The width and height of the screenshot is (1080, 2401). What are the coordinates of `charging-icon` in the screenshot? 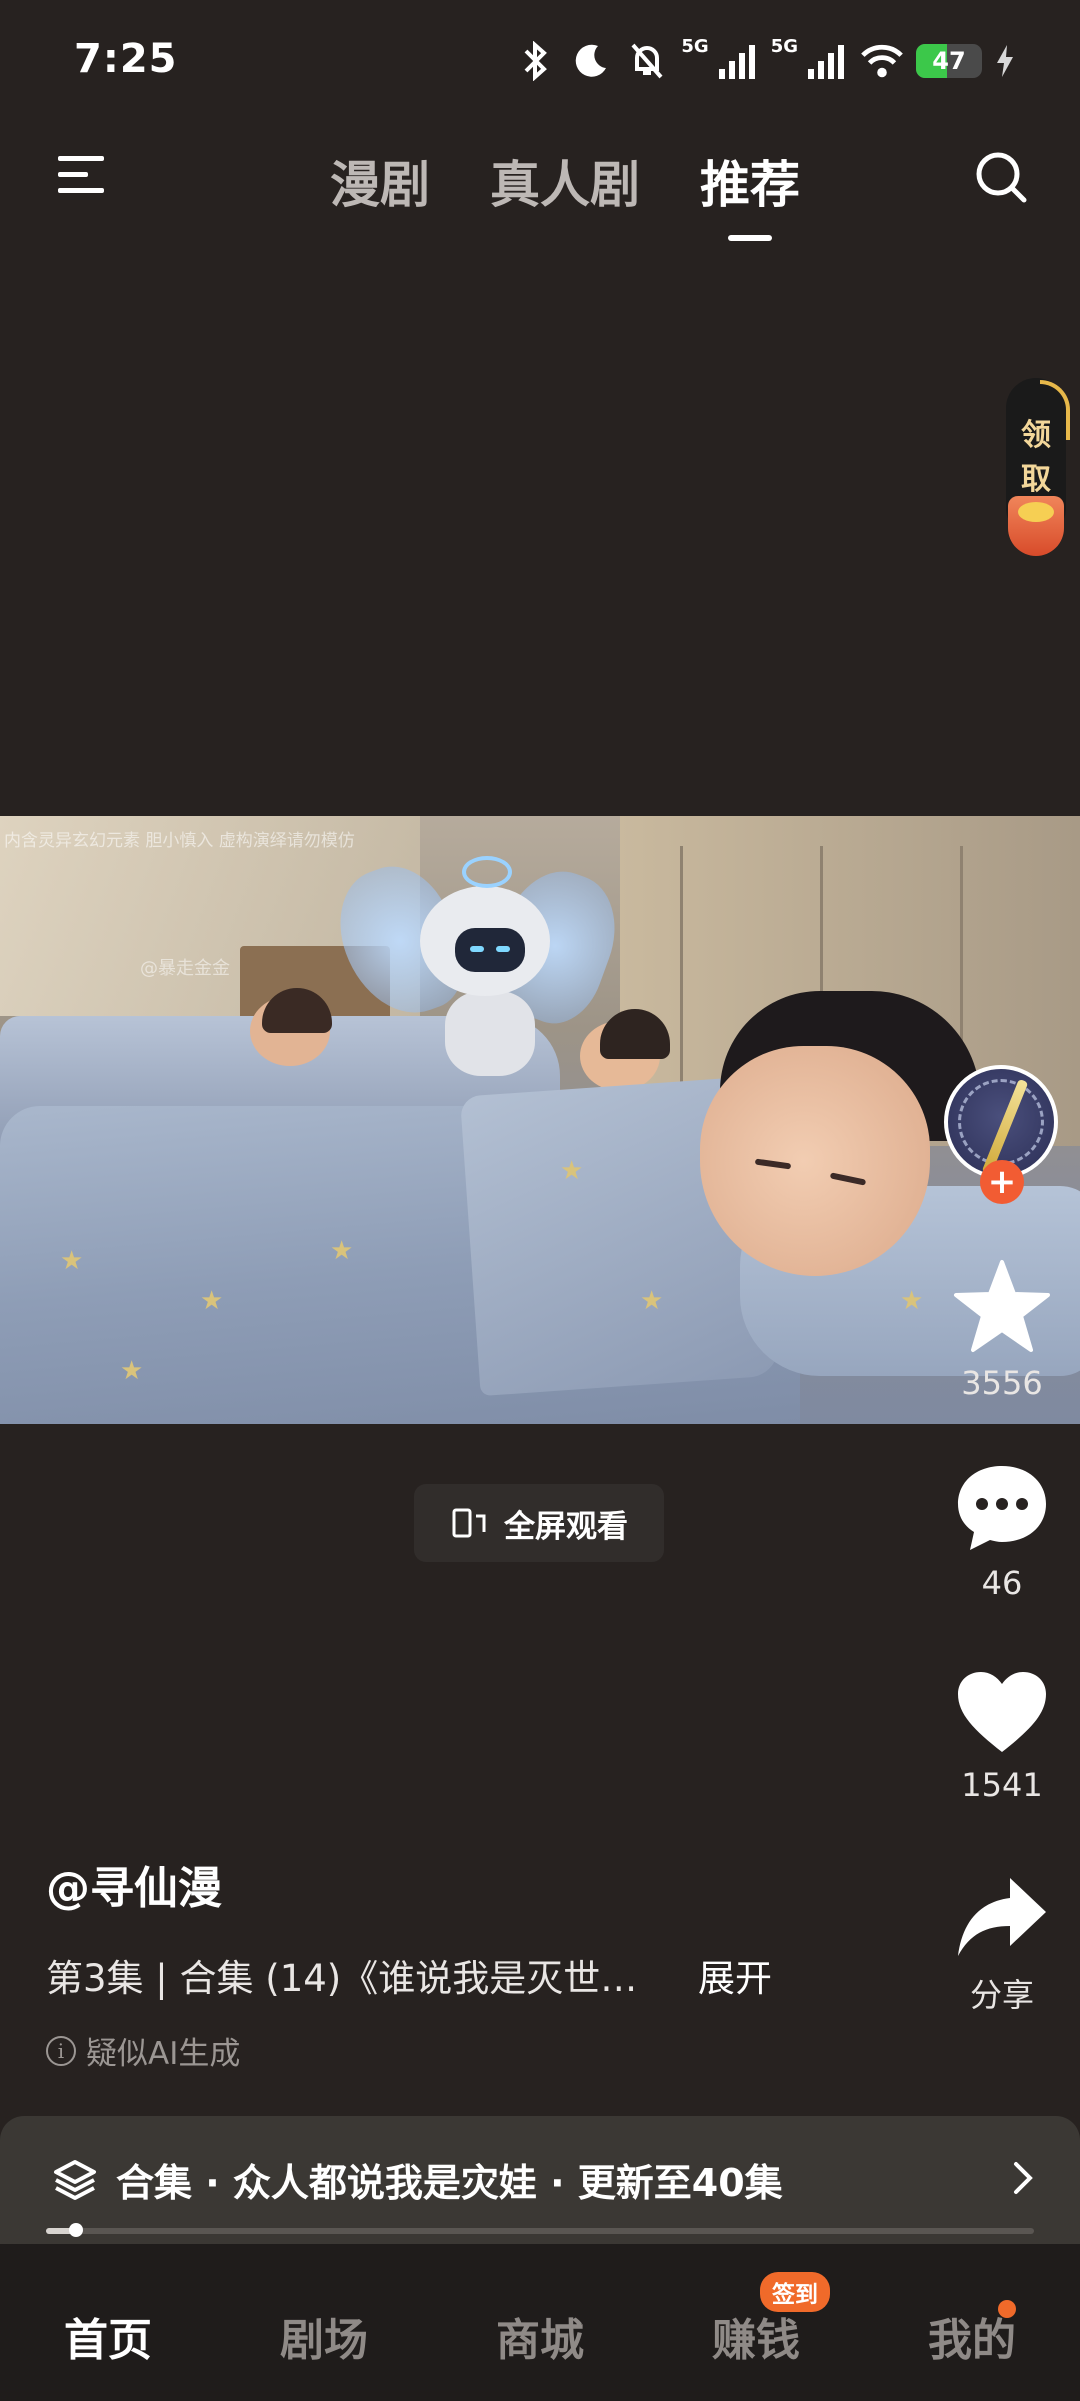 It's located at (1005, 61).